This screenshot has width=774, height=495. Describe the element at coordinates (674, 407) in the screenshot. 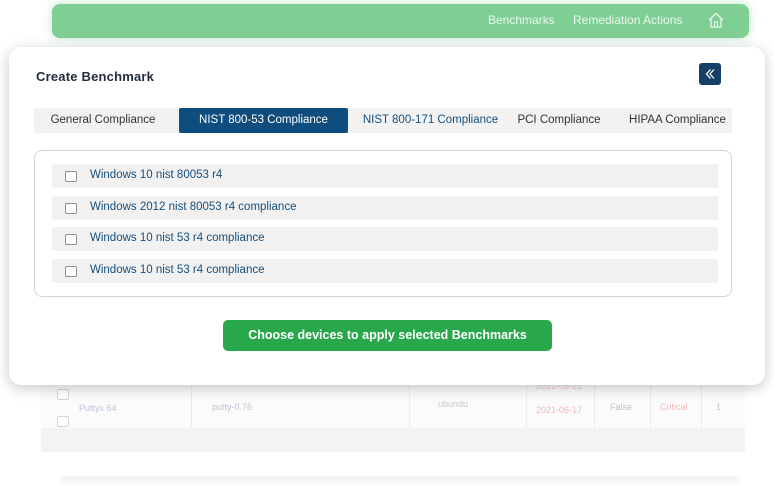

I see `table-cell-severity: Critical` at that location.